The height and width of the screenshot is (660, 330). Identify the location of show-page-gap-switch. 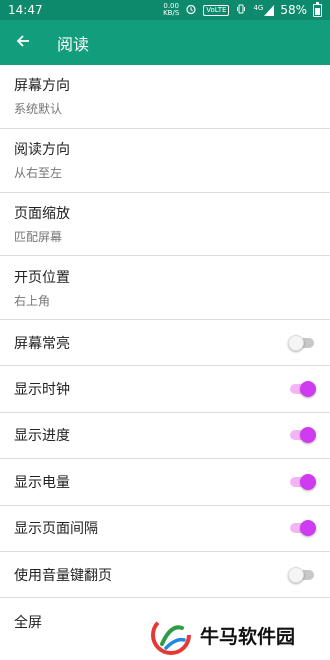
(302, 528).